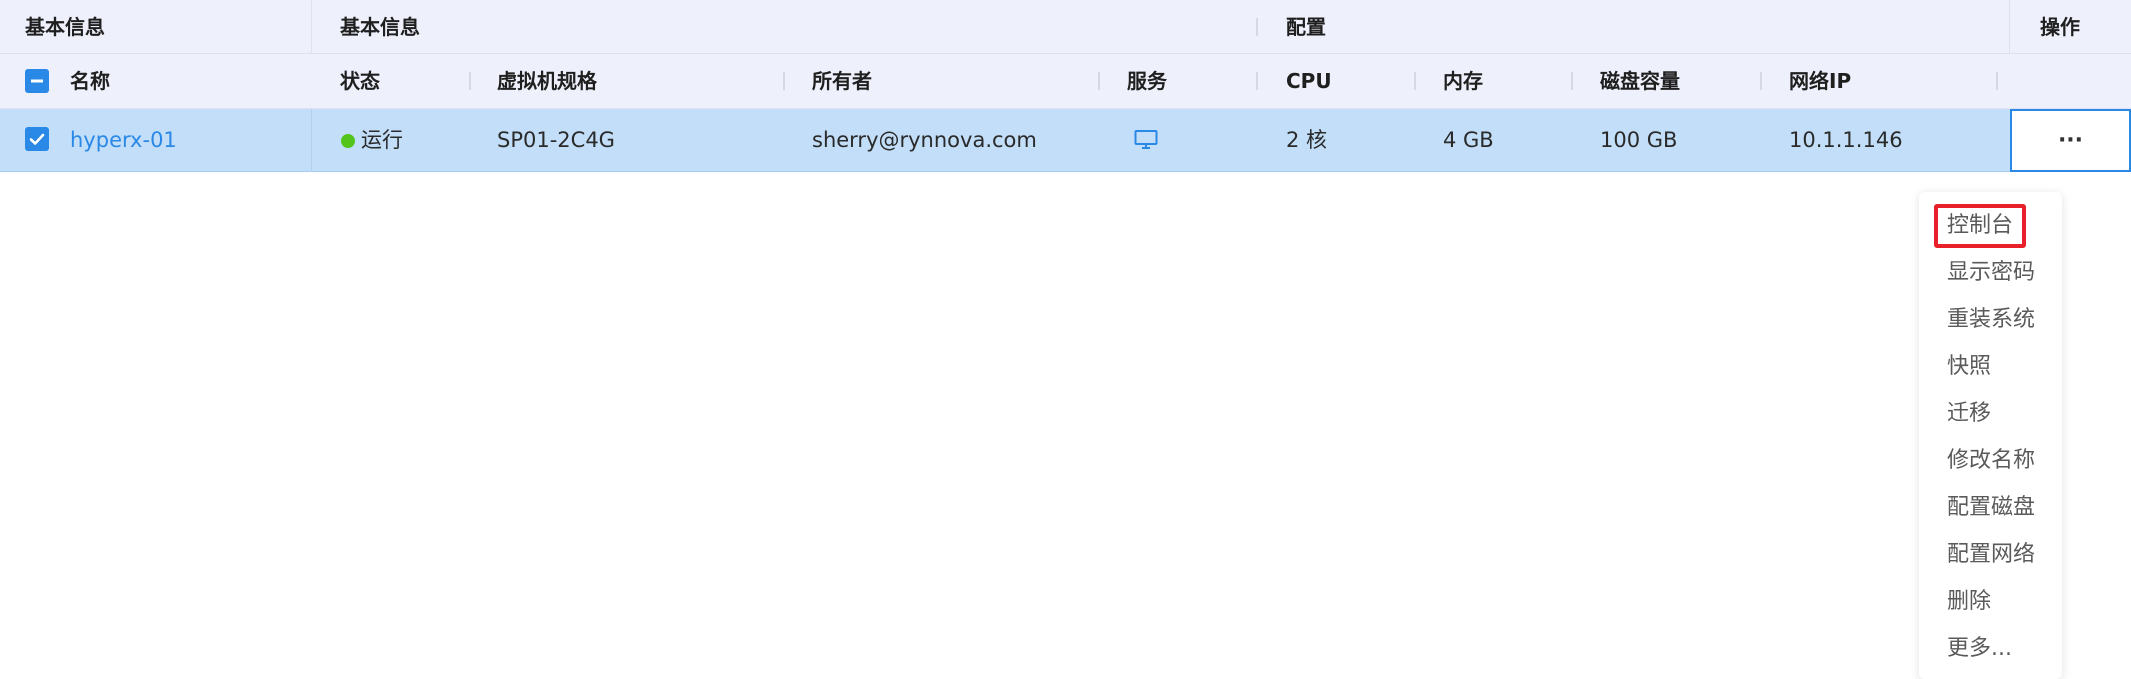 The width and height of the screenshot is (2131, 679). I want to click on menu-item-delete: 删除, so click(1969, 601).